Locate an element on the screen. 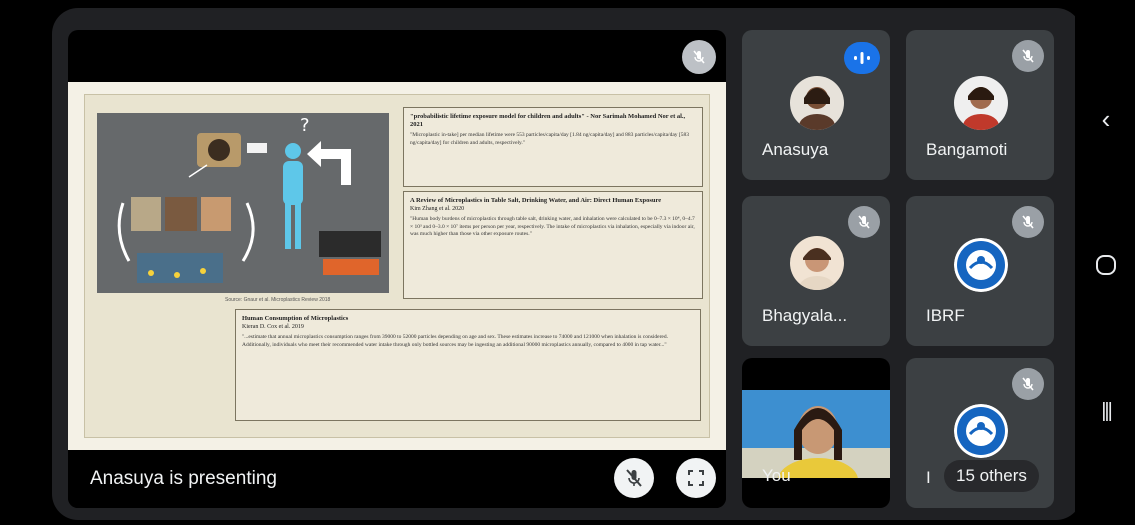 The width and height of the screenshot is (1135, 525). participant-tile-you: You is located at coordinates (816, 433).